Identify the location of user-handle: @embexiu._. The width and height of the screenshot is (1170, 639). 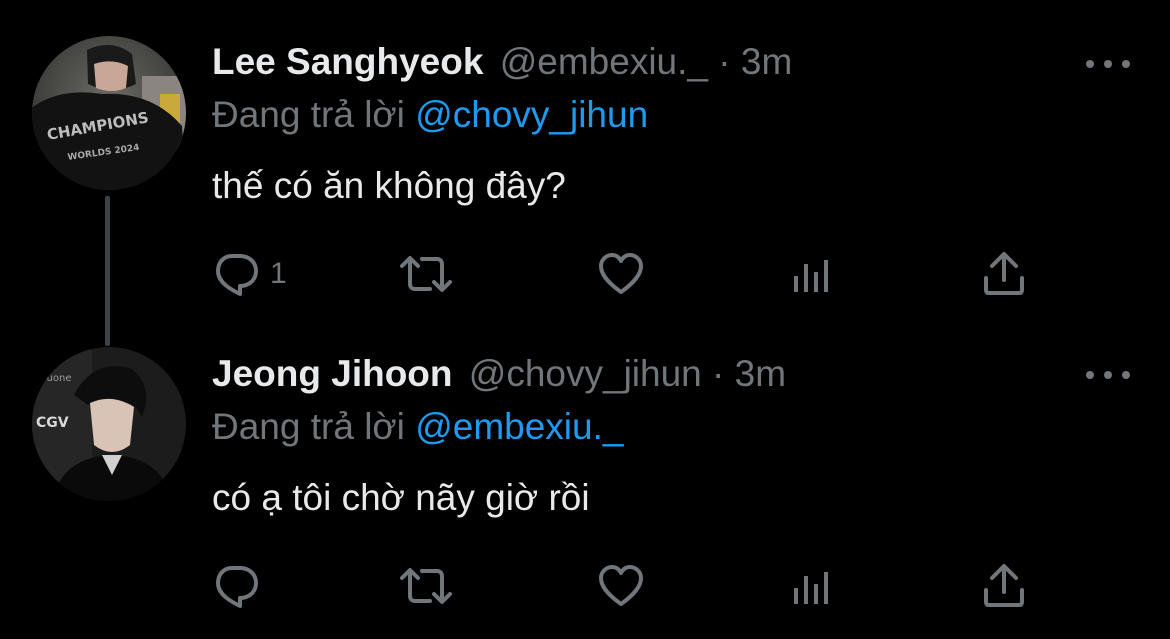
(604, 61).